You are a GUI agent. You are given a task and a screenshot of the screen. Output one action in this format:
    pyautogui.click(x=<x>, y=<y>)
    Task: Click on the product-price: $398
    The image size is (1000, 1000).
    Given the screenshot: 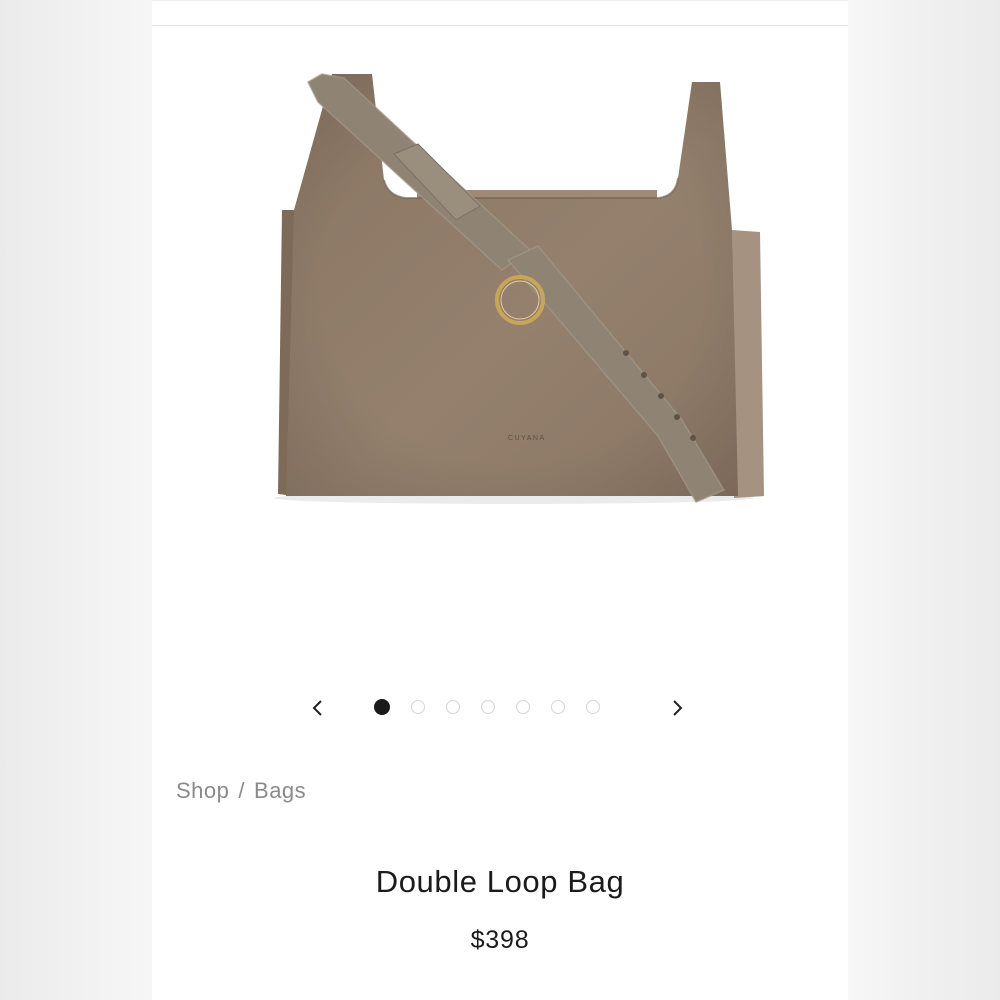 What is the action you would take?
    pyautogui.click(x=500, y=940)
    